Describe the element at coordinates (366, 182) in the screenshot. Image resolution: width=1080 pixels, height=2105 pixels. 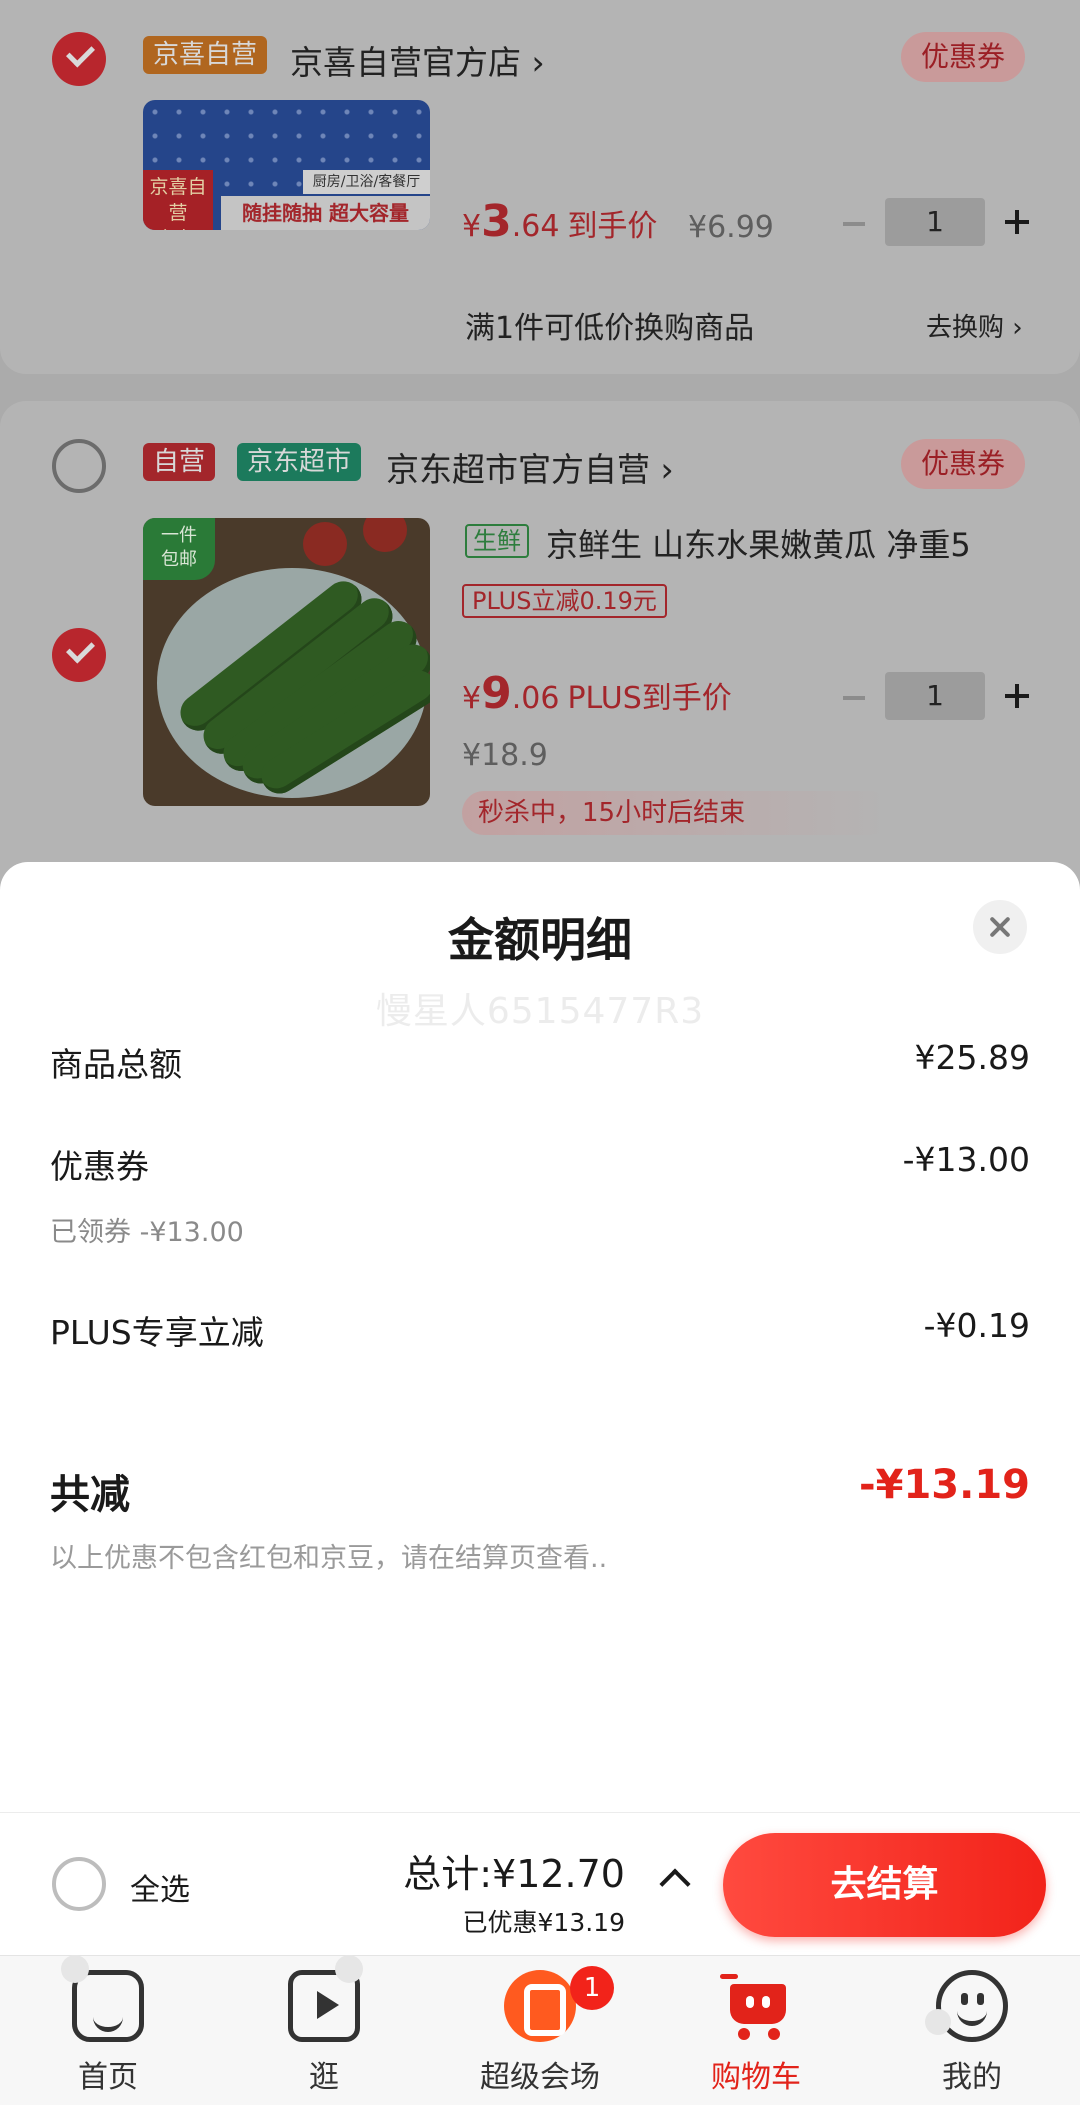
I see `product-image-rooms: 厨房/卫浴/客餐厅` at that location.